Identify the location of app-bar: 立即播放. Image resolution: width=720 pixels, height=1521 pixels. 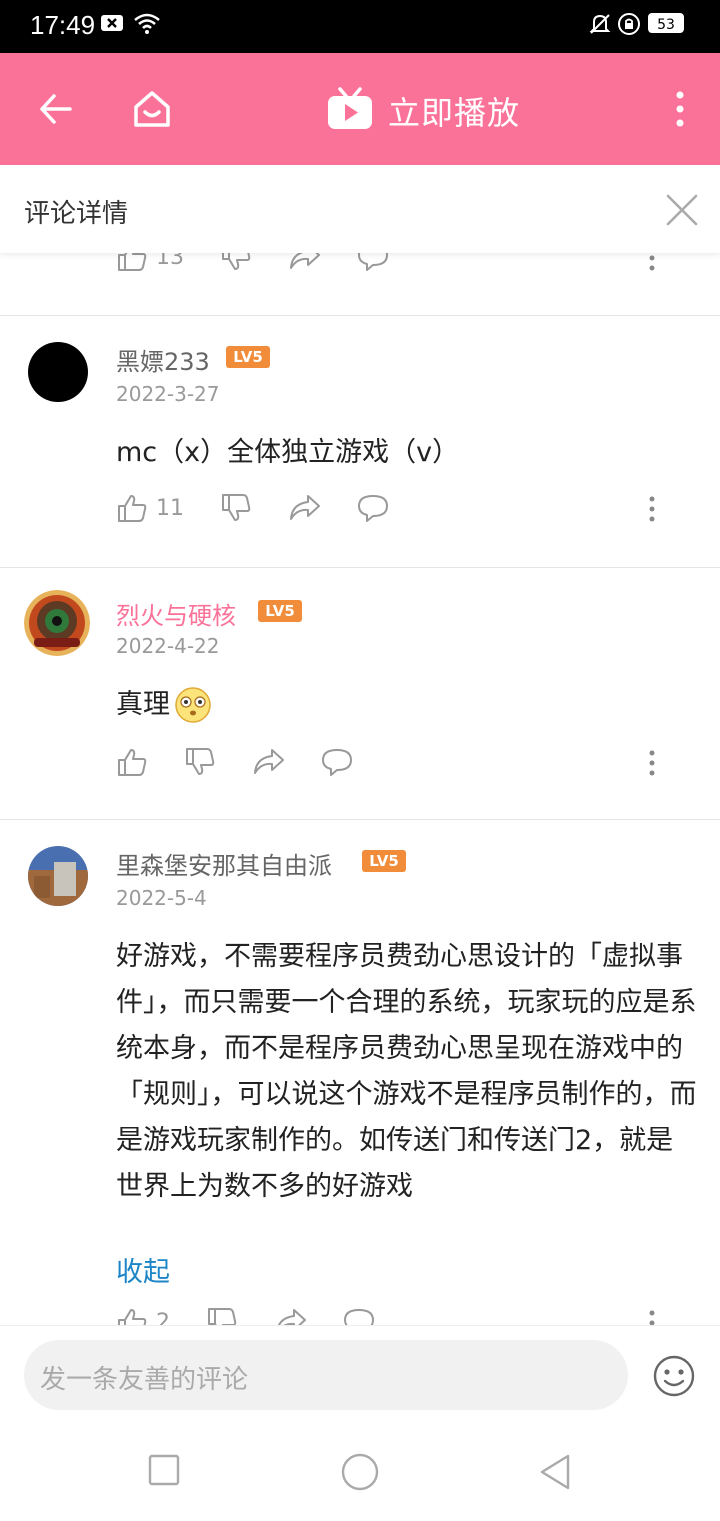
(360, 109).